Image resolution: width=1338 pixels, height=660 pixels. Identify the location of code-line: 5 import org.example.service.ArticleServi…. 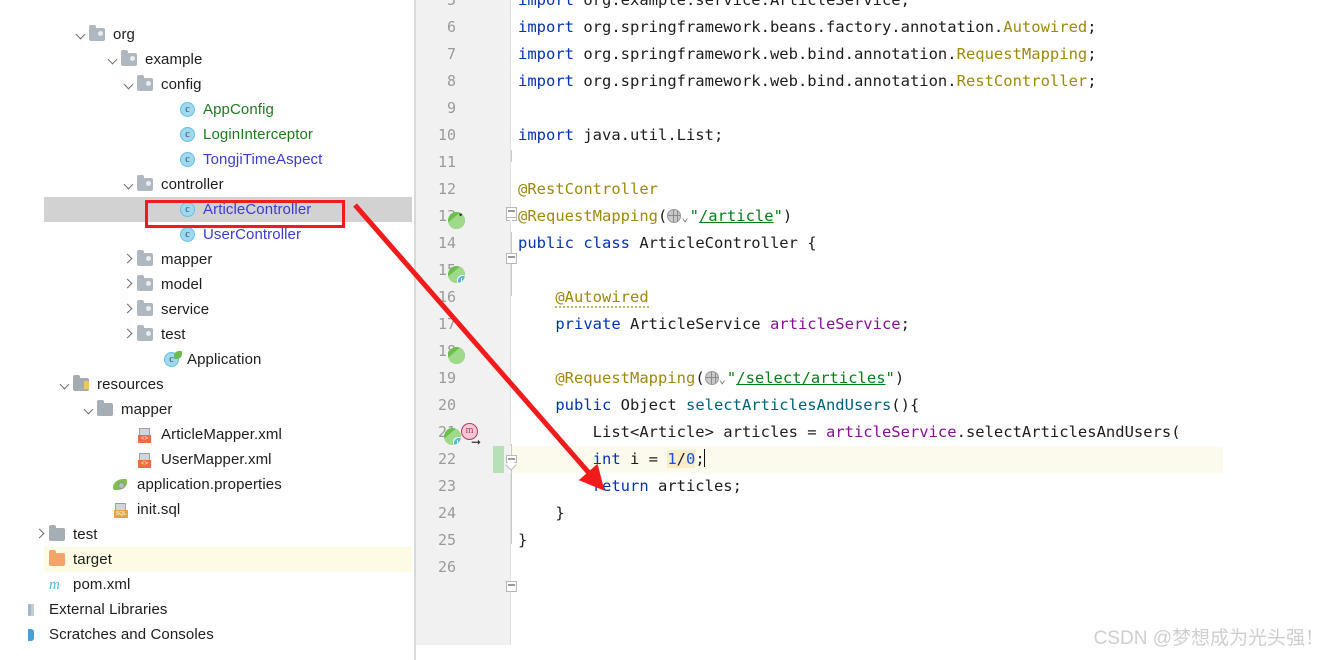
(877, 7).